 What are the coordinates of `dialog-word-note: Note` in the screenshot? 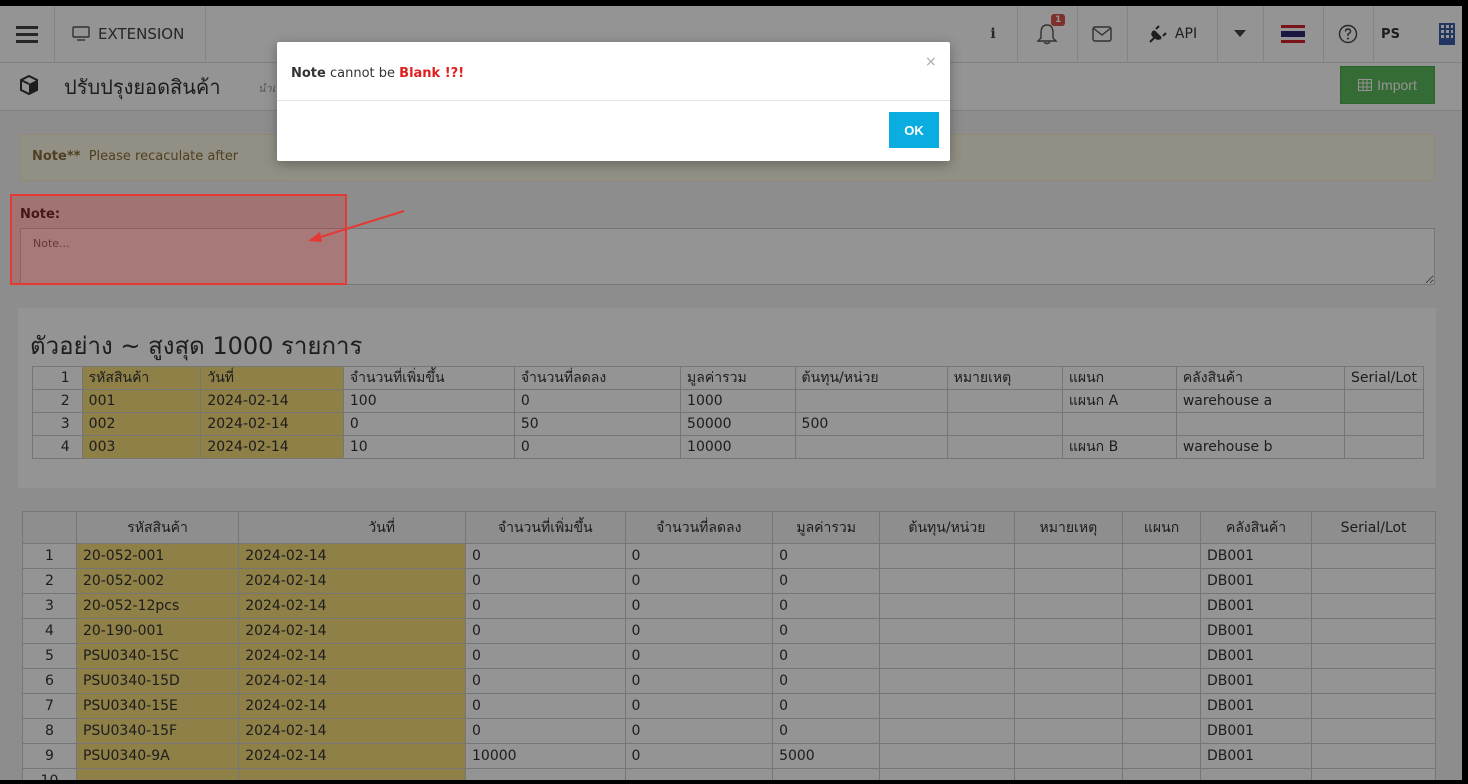 It's located at (308, 73).